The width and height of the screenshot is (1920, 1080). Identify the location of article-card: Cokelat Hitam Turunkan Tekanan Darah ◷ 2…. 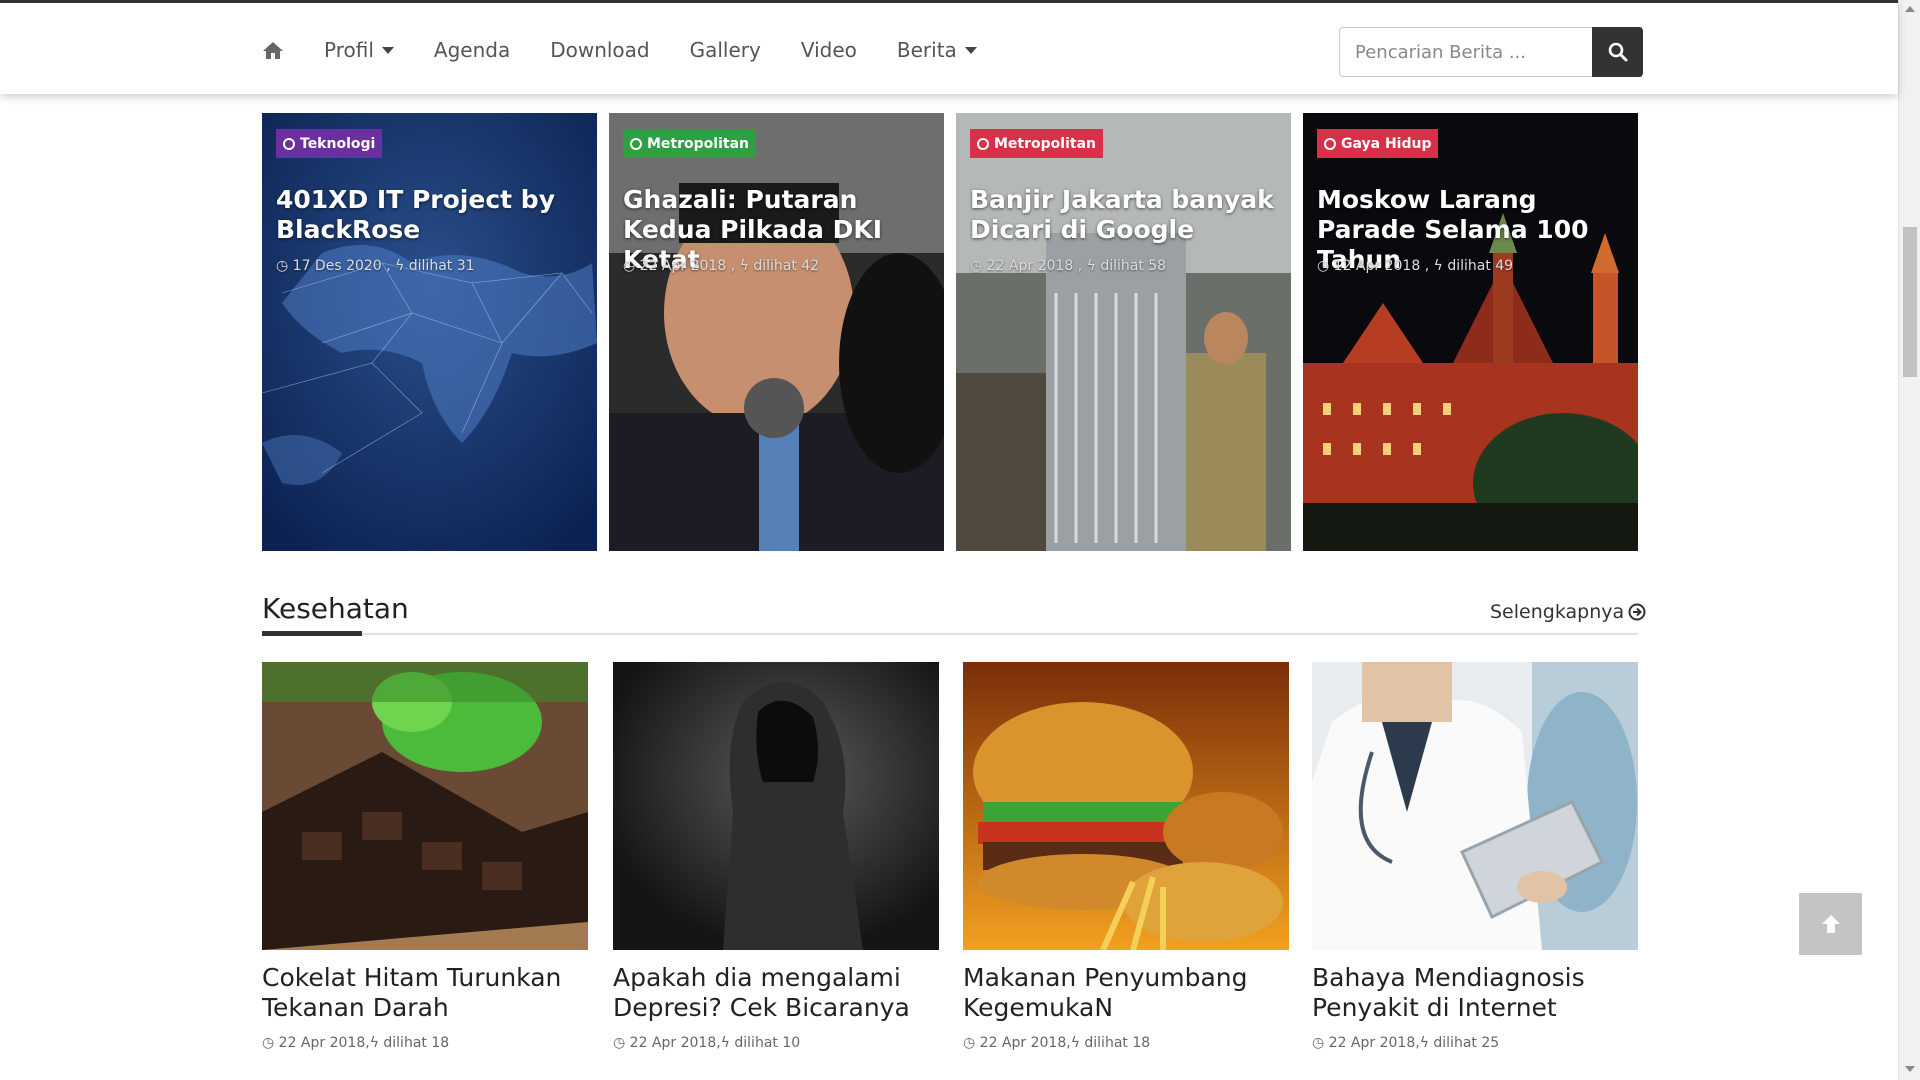
(425, 856).